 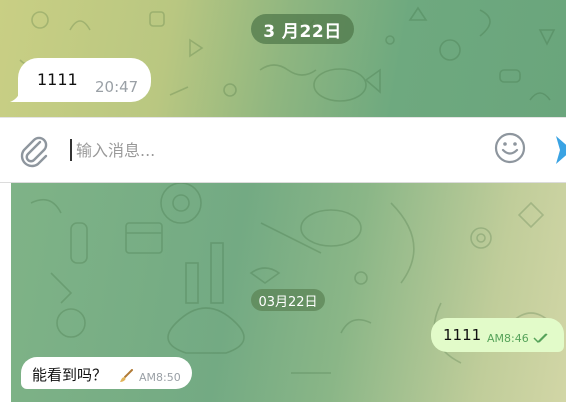 What do you see at coordinates (18, 95) in the screenshot?
I see `bubble-tail` at bounding box center [18, 95].